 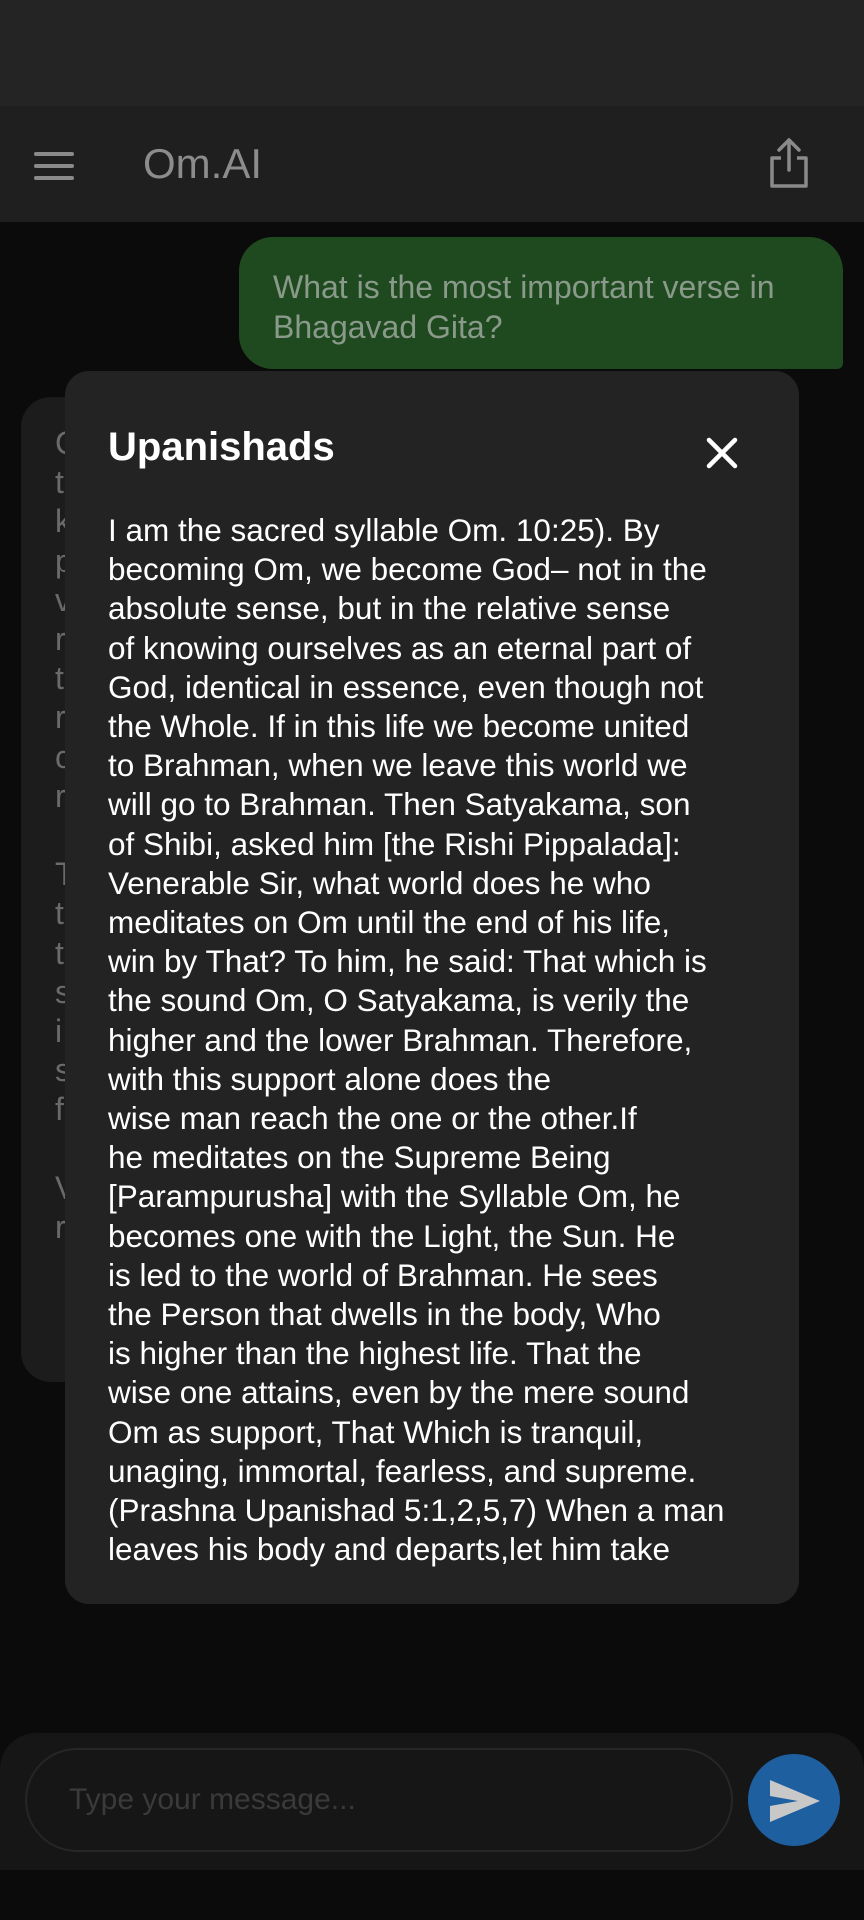 What do you see at coordinates (59, 1109) in the screenshot?
I see `bot-message-fragment: f` at bounding box center [59, 1109].